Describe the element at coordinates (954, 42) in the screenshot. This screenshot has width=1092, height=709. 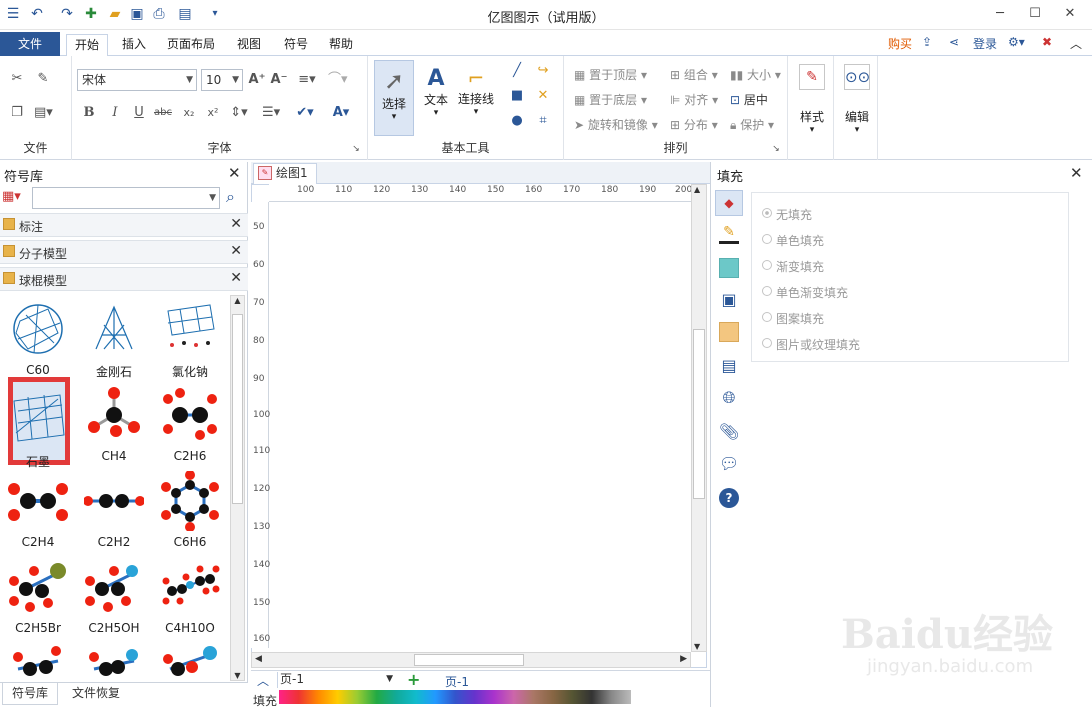
I see `social-icon: ⋖` at that location.